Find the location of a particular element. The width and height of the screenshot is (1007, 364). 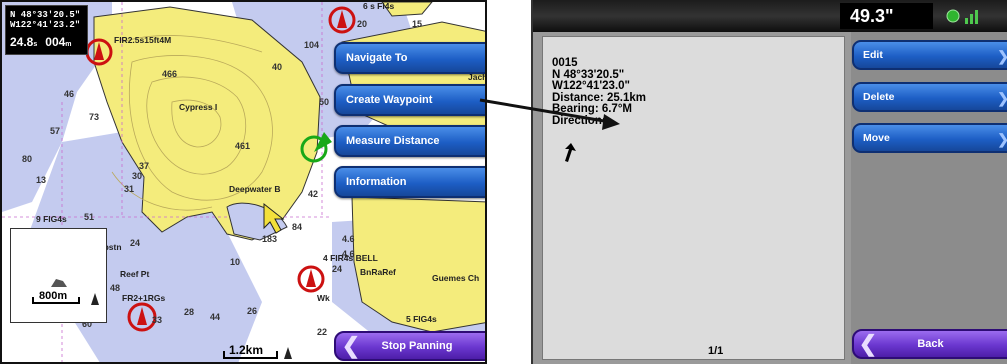

page-indicator: 1/1 is located at coordinates (716, 351).